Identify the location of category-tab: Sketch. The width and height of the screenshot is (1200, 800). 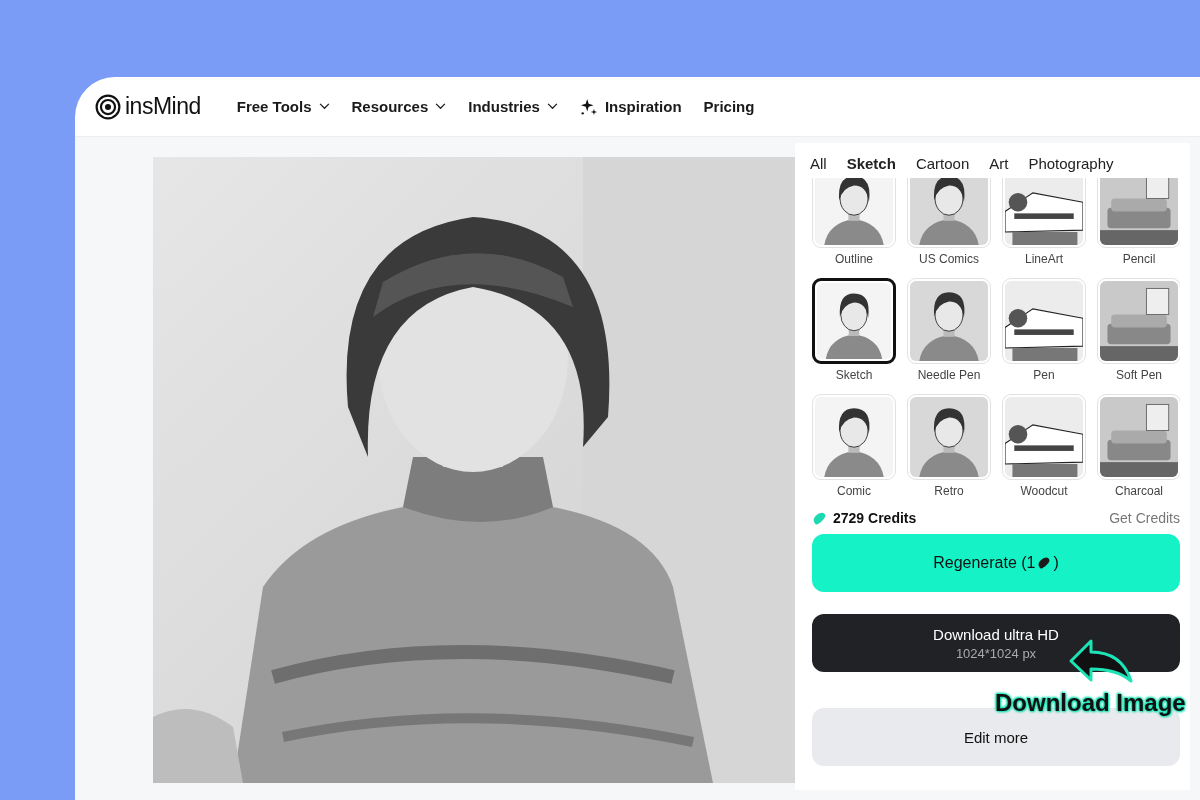
(871, 163).